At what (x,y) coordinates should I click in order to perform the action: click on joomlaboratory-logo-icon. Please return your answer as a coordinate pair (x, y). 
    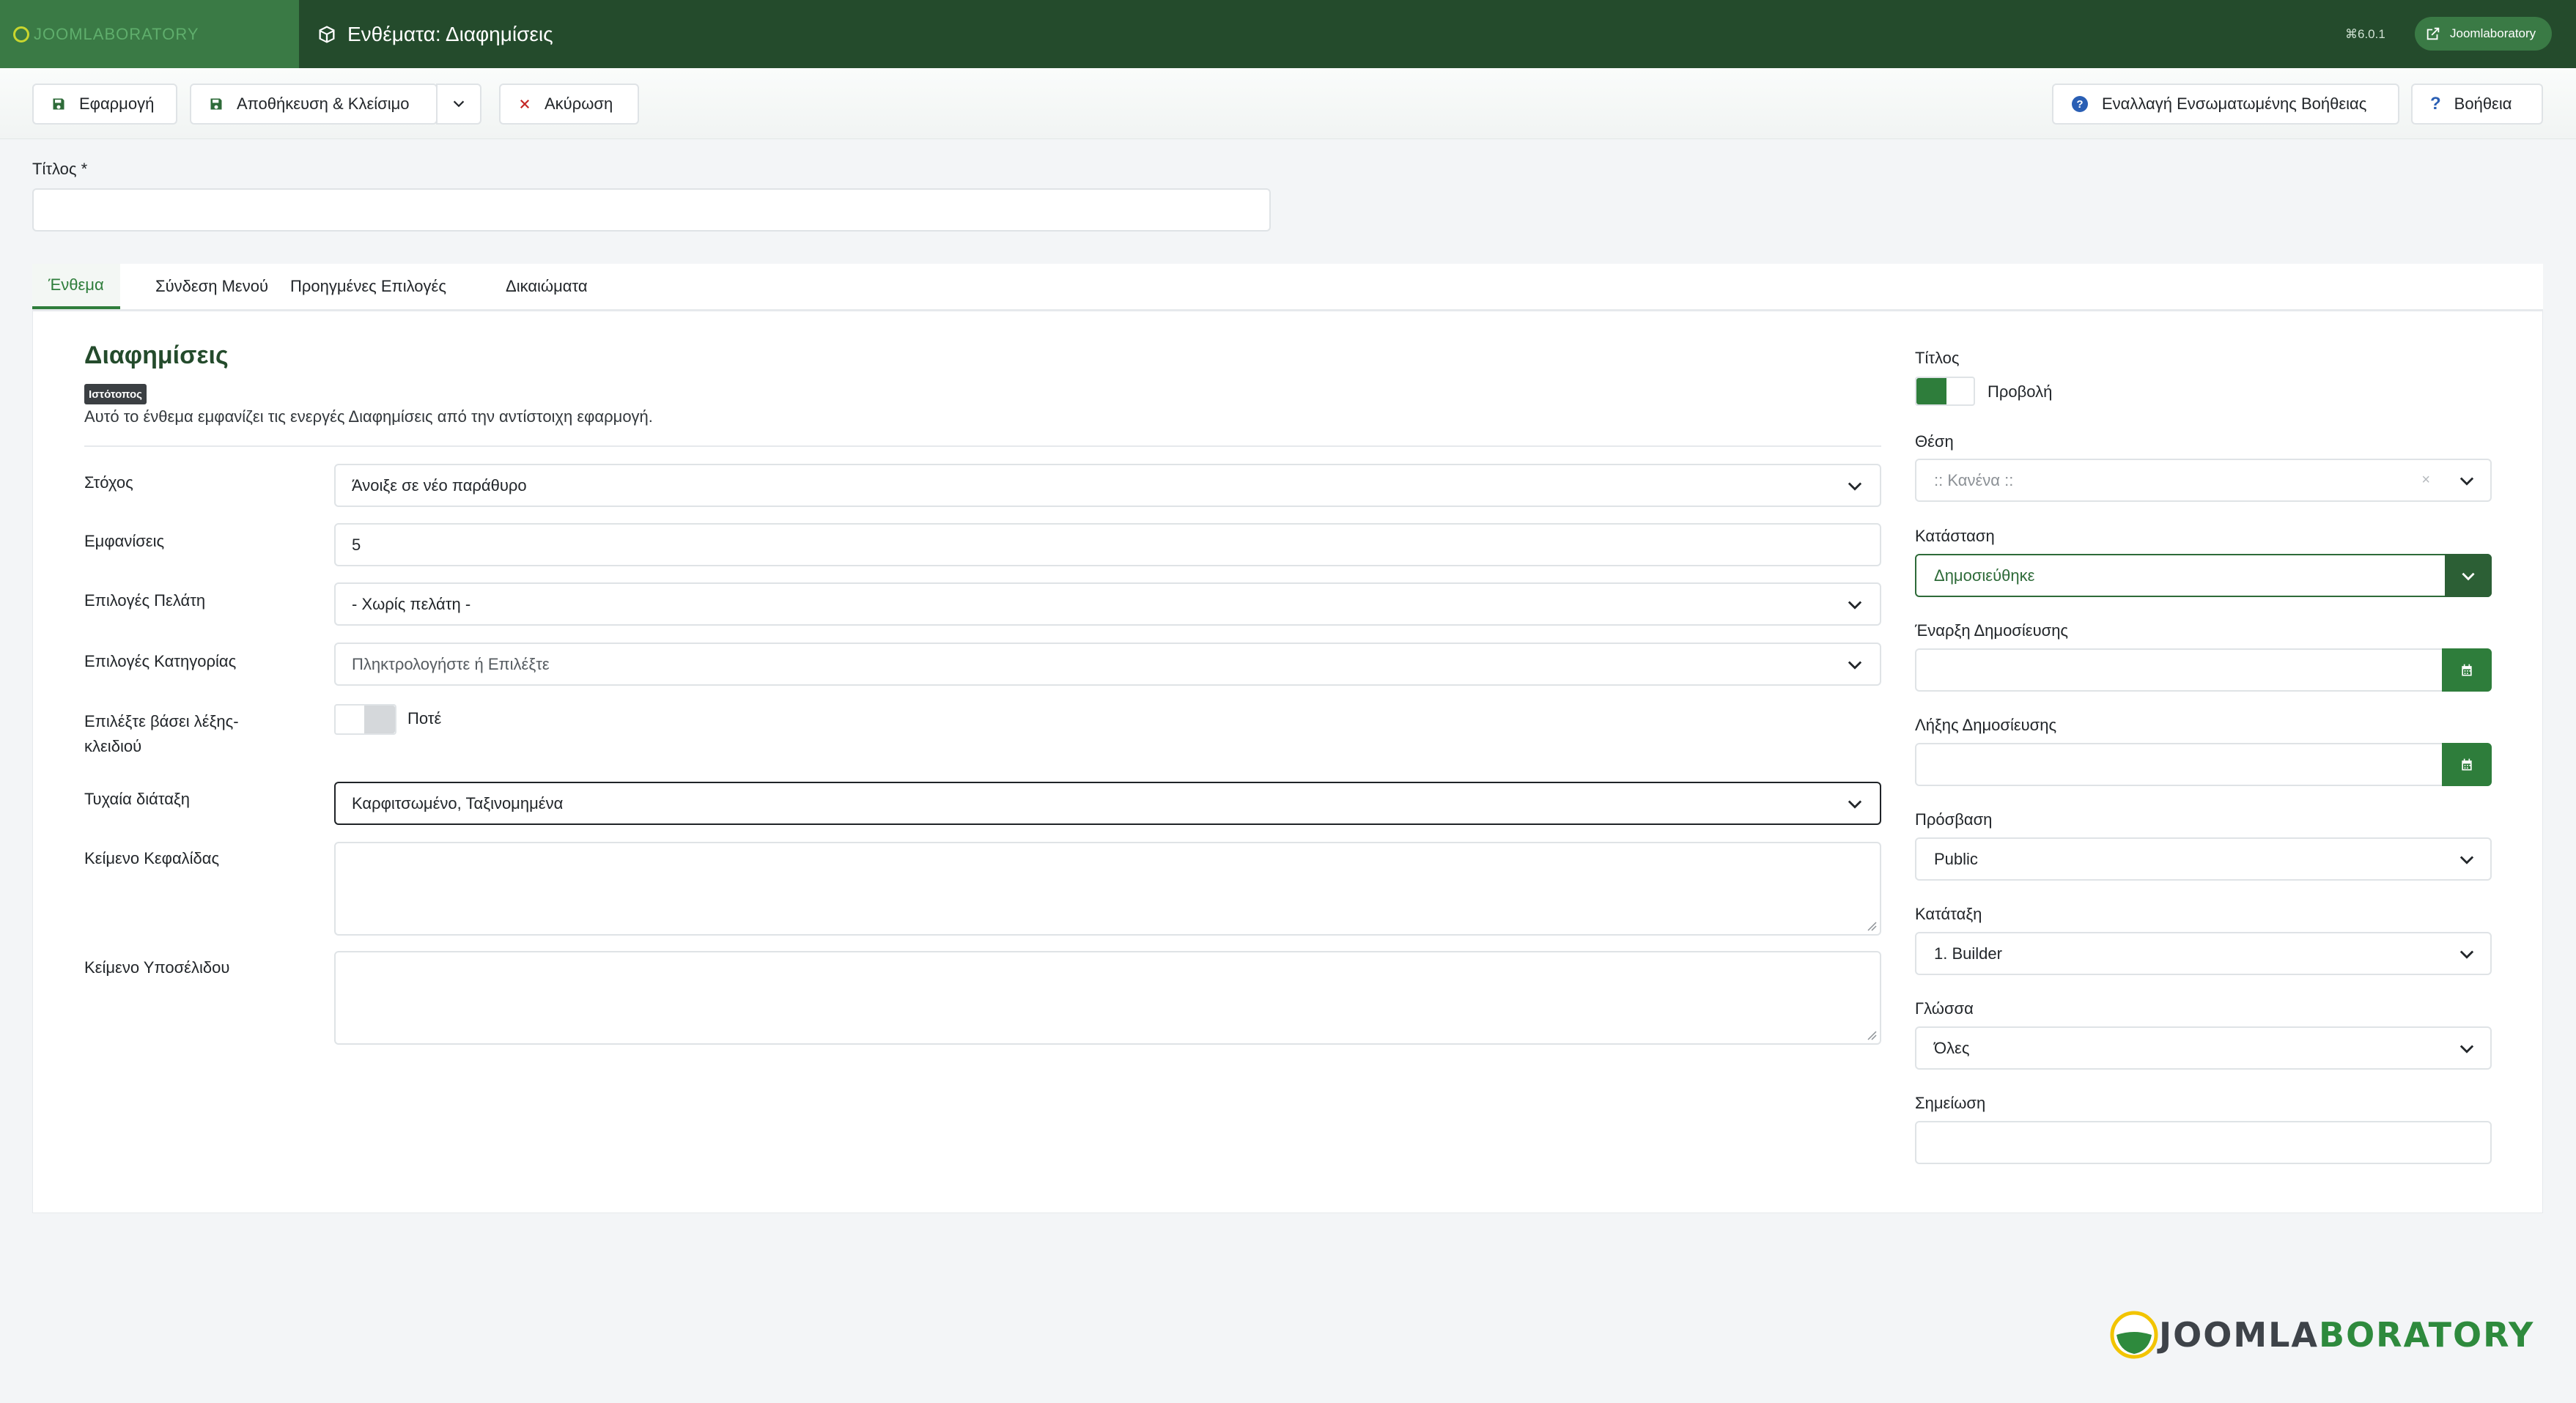
    Looking at the image, I should click on (2134, 1335).